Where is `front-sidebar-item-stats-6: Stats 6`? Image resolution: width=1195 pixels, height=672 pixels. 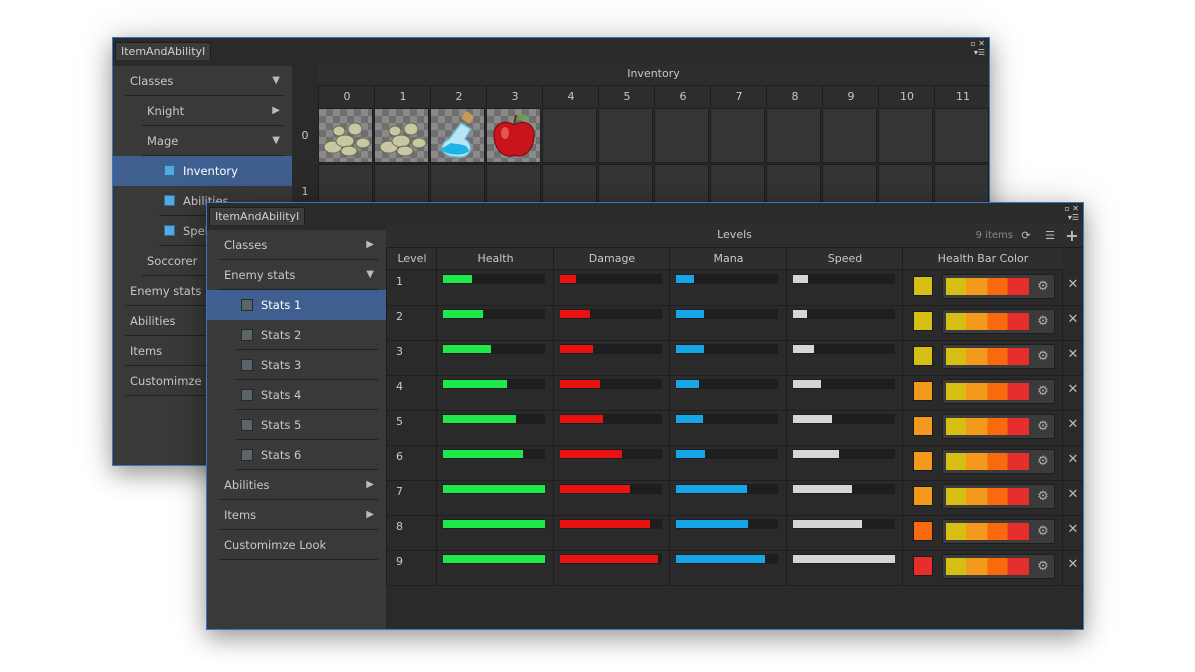
front-sidebar-item-stats-6: Stats 6 is located at coordinates (296, 455).